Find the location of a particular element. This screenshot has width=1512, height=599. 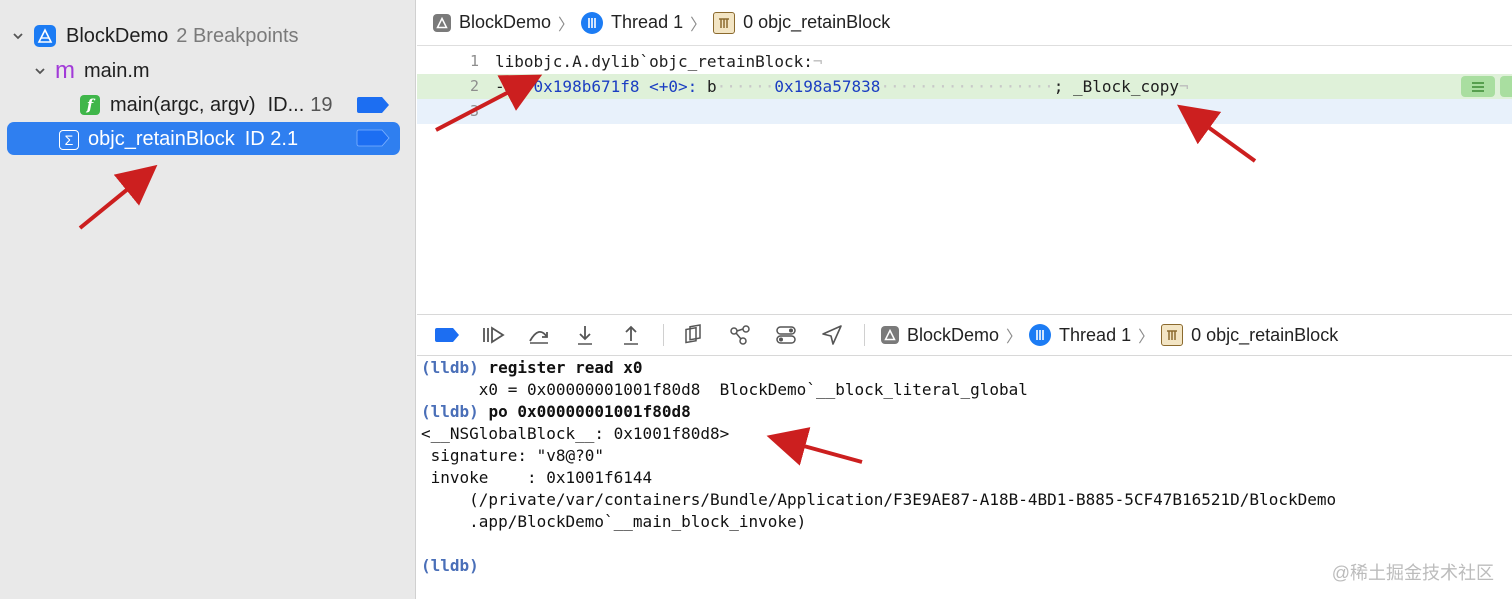

console-output: <__NSGlobalBlock__: 0x1001f80d8> is located at coordinates (575, 433).